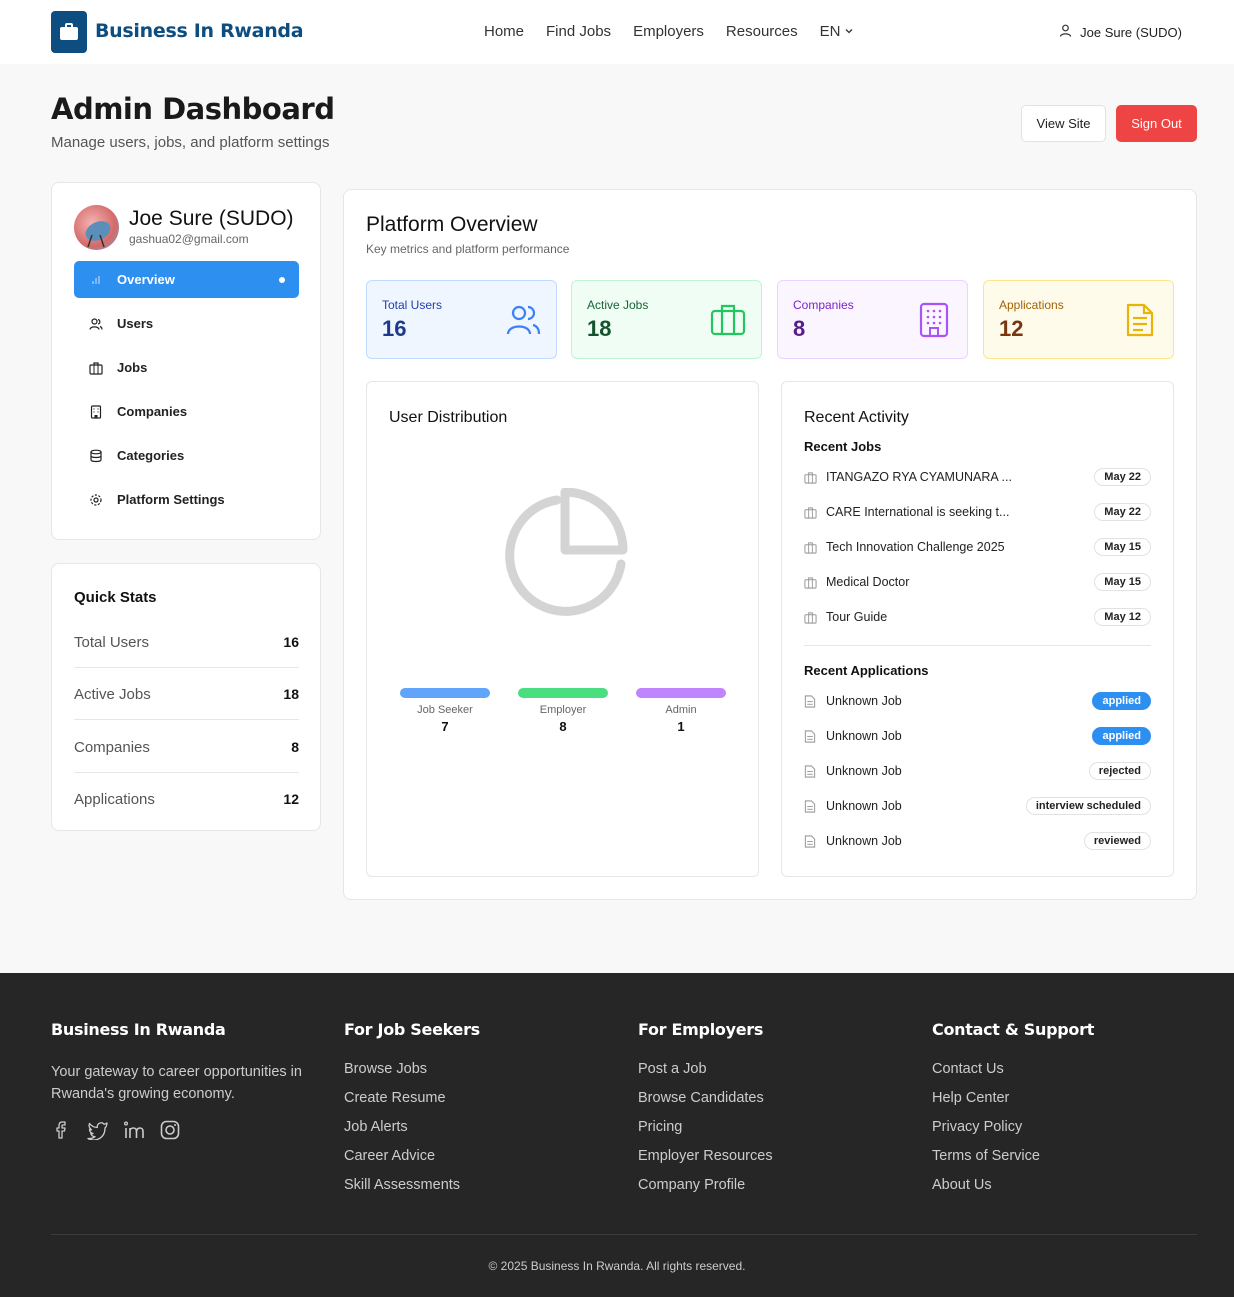 The height and width of the screenshot is (1297, 1234). Describe the element at coordinates (977, 477) in the screenshot. I see `recent-job-item: ITANGAZO RYA CYAMUNARA ... May 22` at that location.